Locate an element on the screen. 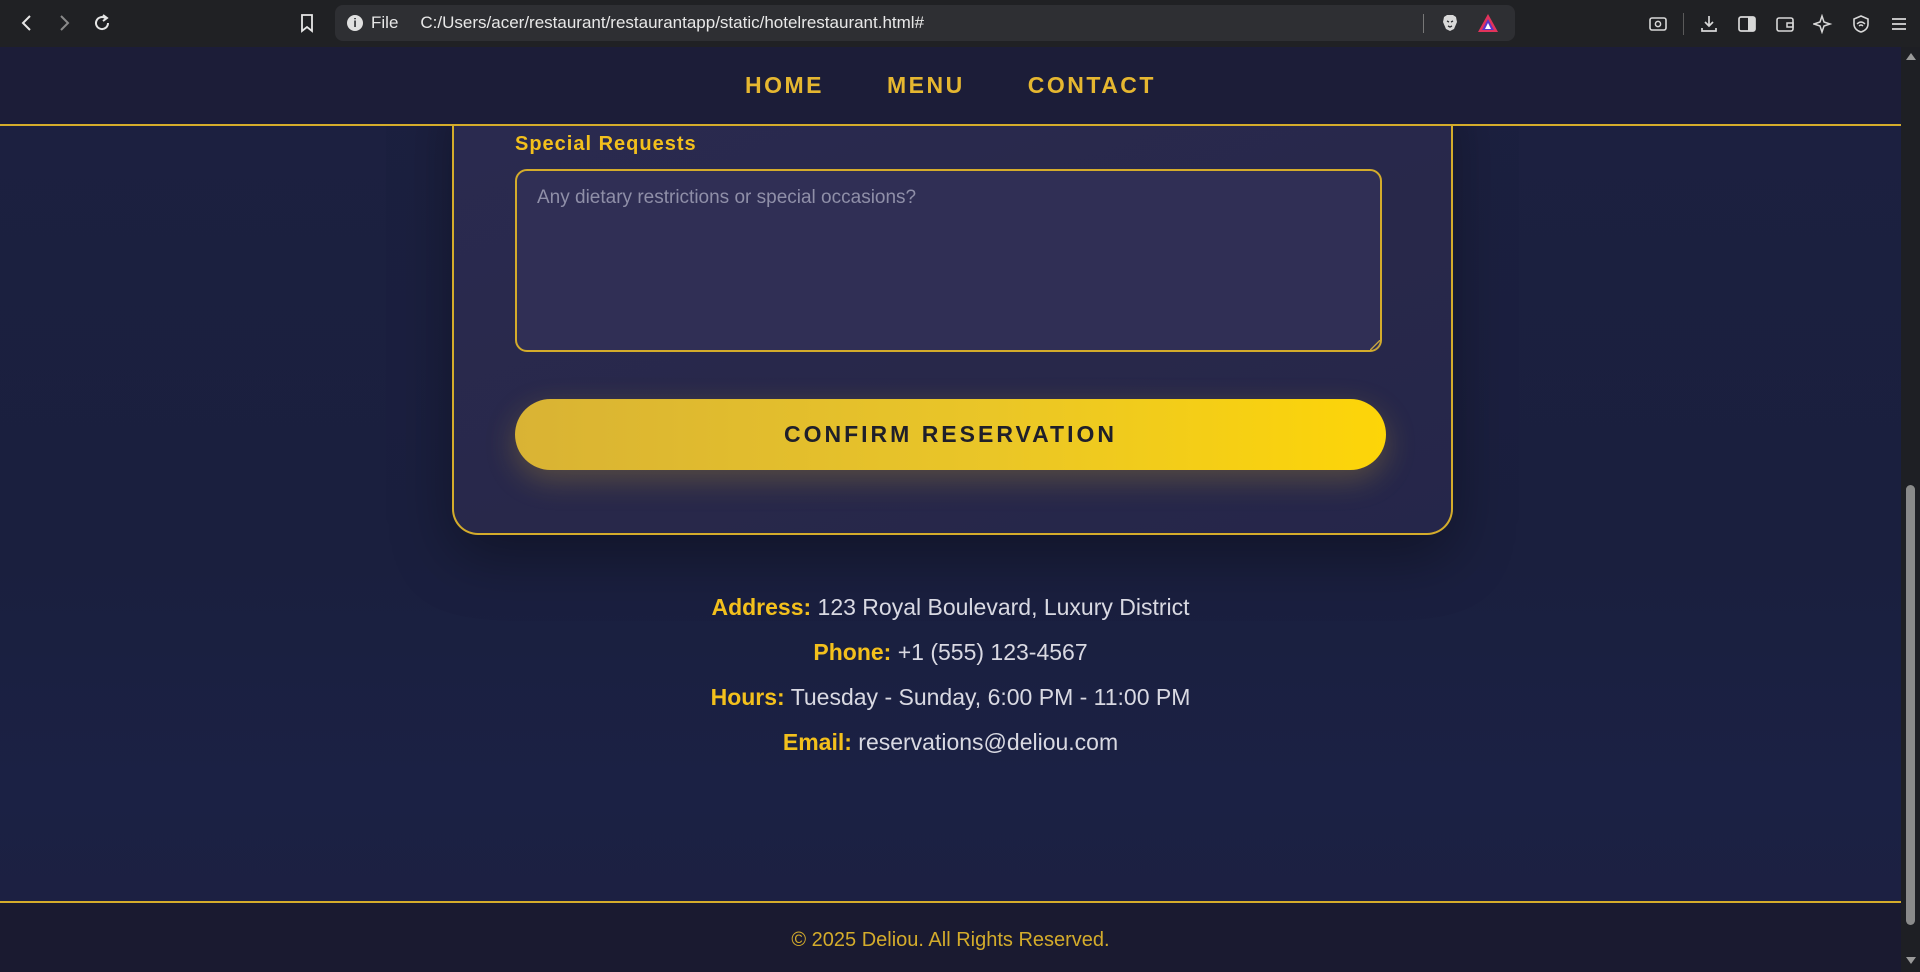 The height and width of the screenshot is (972, 1920). scroll-thumb is located at coordinates (1910, 705).